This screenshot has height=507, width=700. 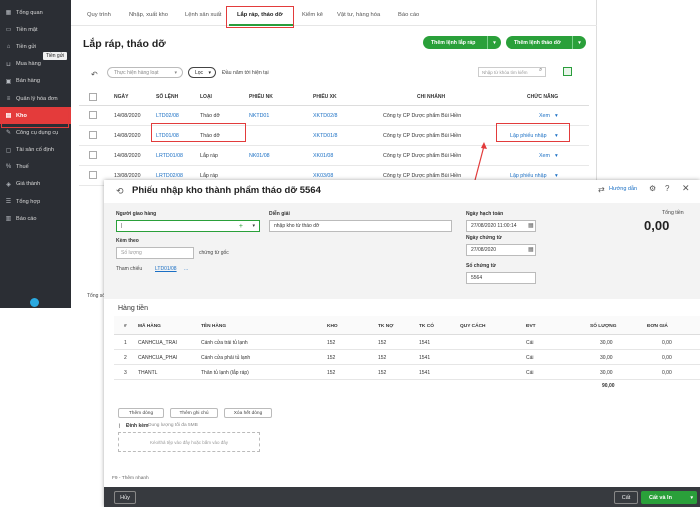 What do you see at coordinates (323, 156) in the screenshot?
I see `cell-export-link: XK01/08` at bounding box center [323, 156].